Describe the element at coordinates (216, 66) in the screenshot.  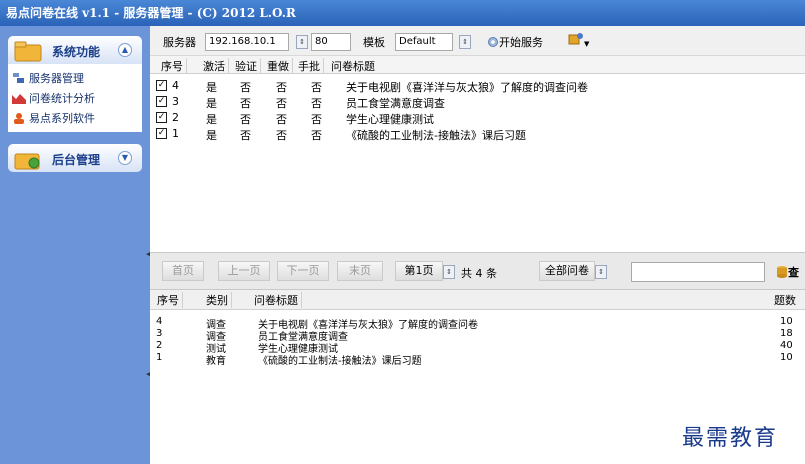
I see `column-header: 激活` at that location.